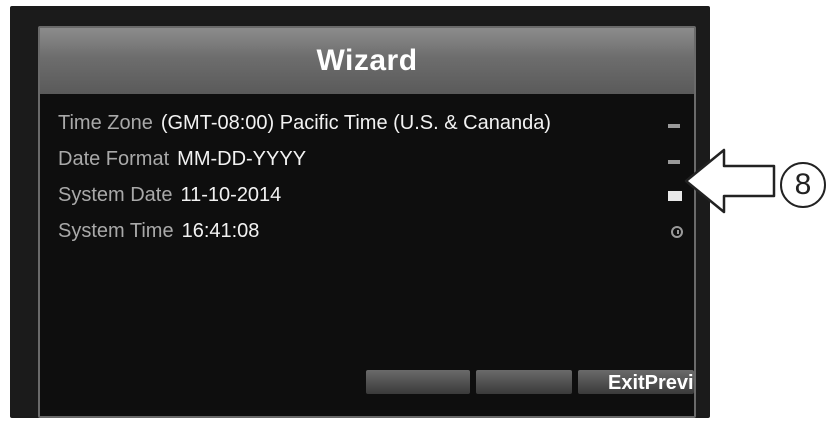  What do you see at coordinates (230, 195) in the screenshot?
I see `system-date-value: 11-10-2014` at bounding box center [230, 195].